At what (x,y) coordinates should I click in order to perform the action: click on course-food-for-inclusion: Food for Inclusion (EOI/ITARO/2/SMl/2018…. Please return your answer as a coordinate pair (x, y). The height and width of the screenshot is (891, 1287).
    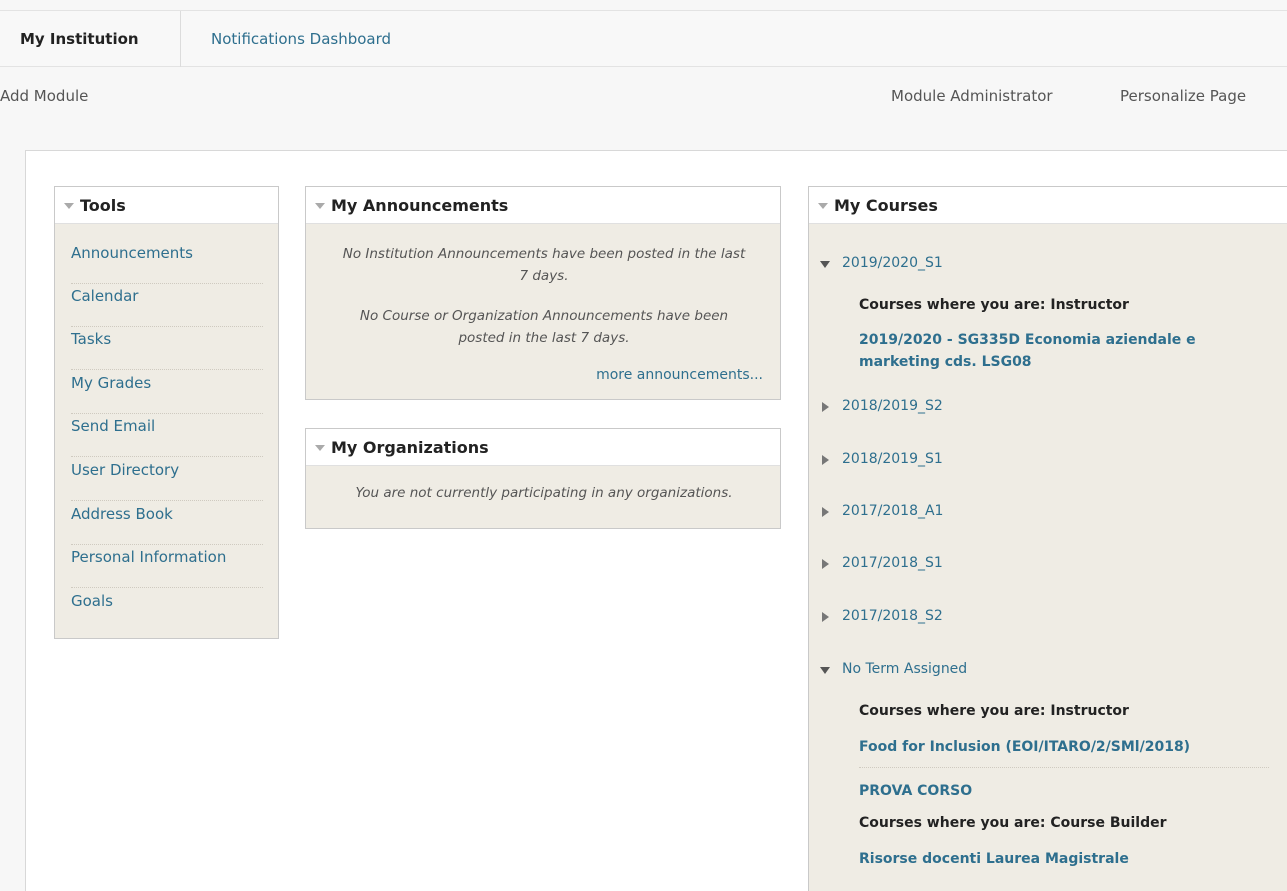
    Looking at the image, I should click on (1059, 747).